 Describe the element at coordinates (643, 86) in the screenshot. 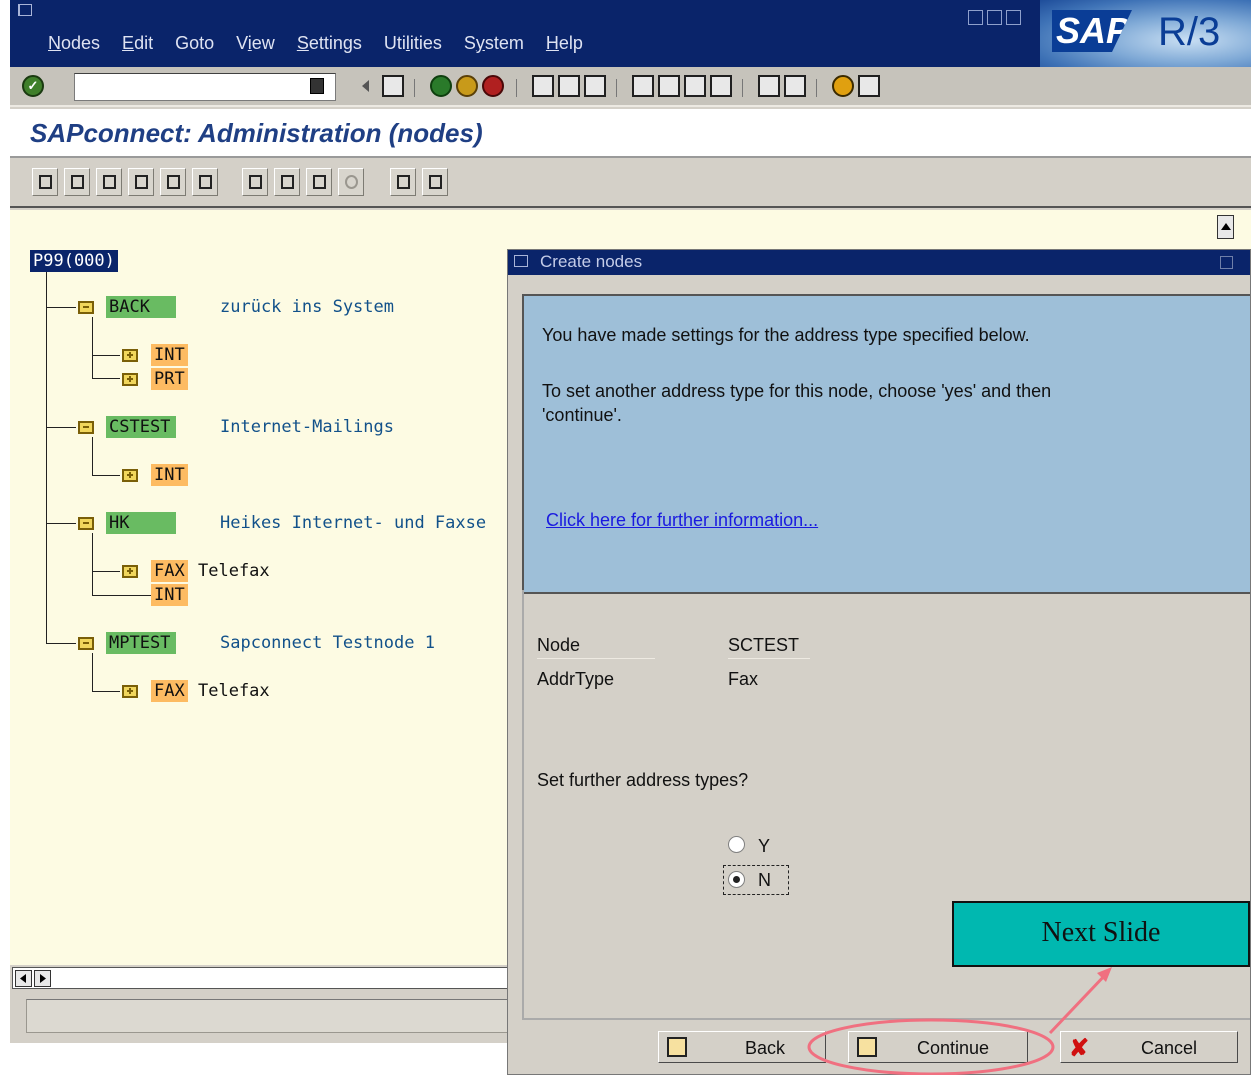

I see `first-page-icon` at that location.